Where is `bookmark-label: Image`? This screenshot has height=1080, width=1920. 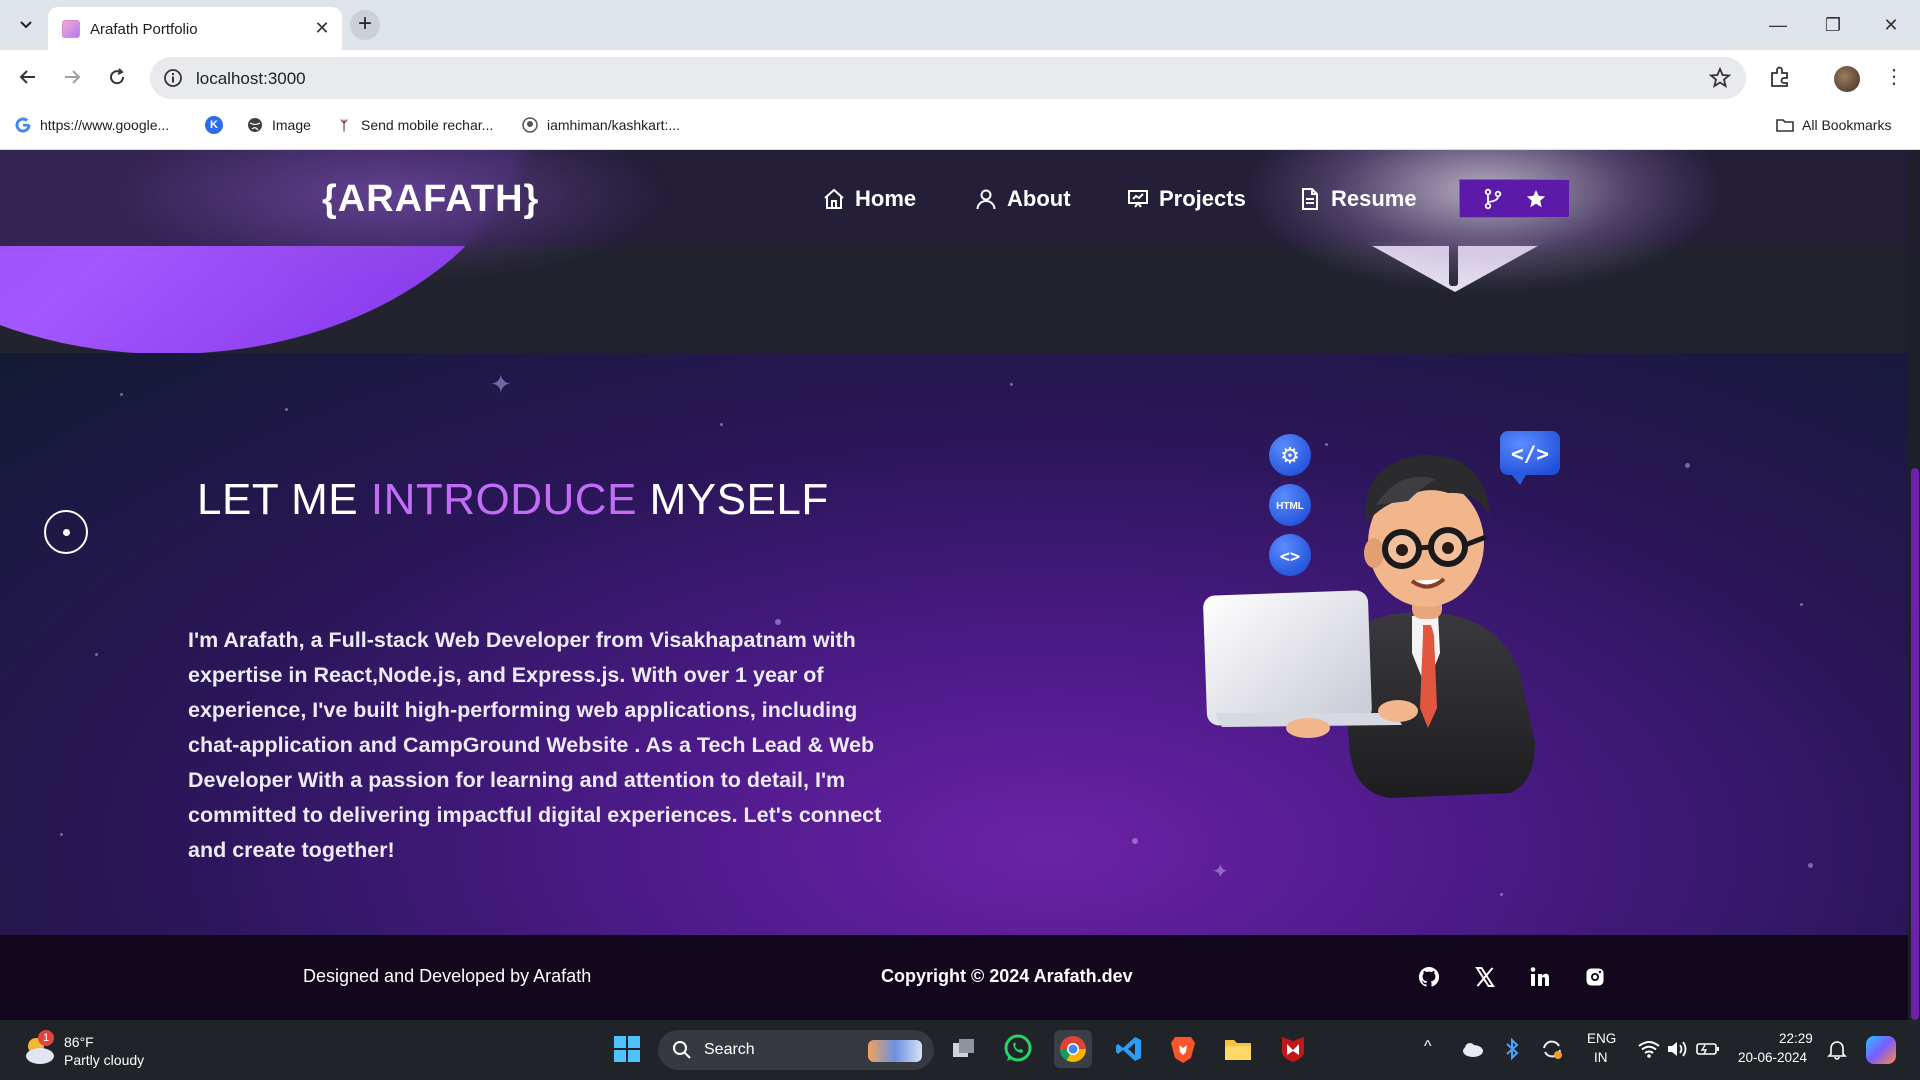 bookmark-label: Image is located at coordinates (291, 125).